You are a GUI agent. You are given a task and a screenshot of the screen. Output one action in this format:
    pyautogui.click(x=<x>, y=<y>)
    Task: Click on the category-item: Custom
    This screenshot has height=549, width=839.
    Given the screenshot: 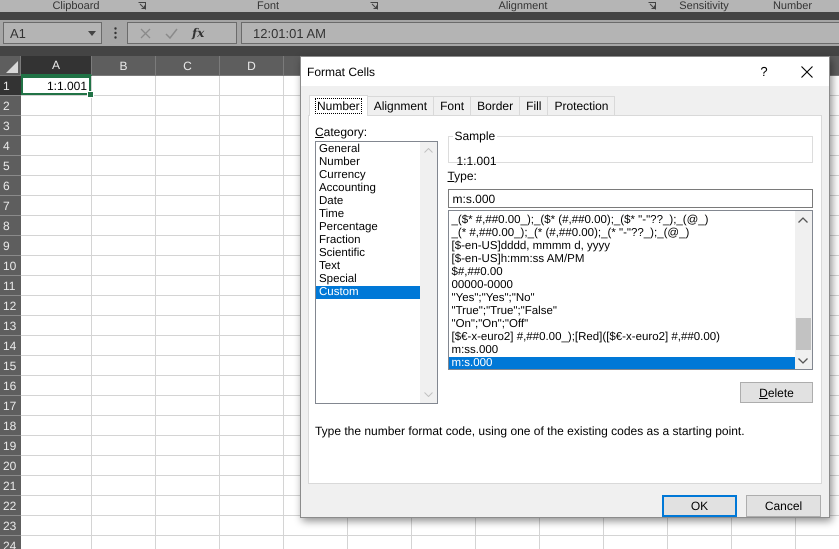 What is the action you would take?
    pyautogui.click(x=368, y=293)
    